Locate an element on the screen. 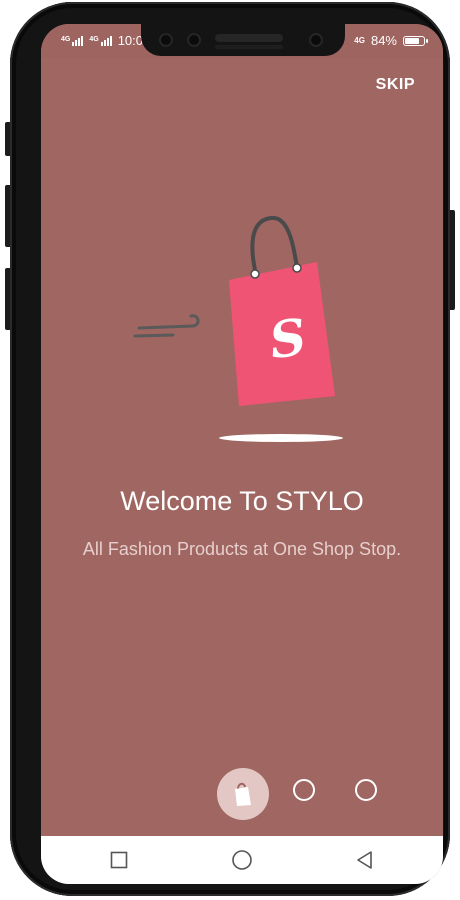 The height and width of the screenshot is (900, 460). battery-percent: 84% is located at coordinates (383, 40).